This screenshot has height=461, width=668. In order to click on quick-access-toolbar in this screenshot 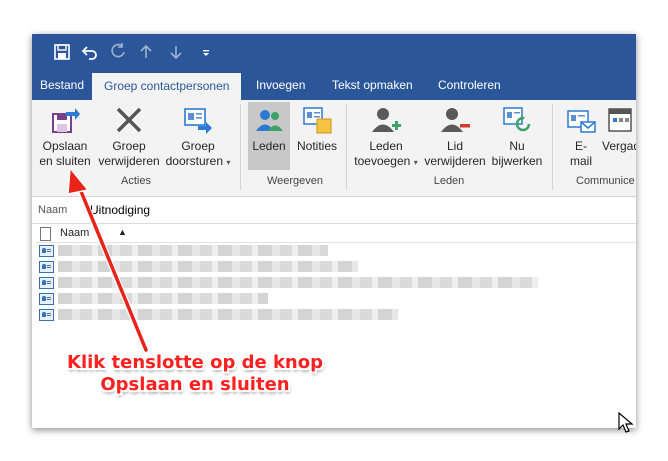, I will do `click(334, 52)`.